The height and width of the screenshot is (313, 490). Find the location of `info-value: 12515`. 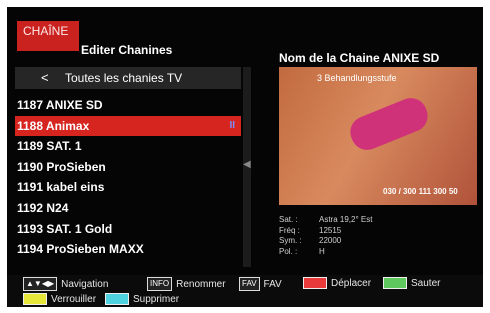

info-value: 12515 is located at coordinates (330, 230).